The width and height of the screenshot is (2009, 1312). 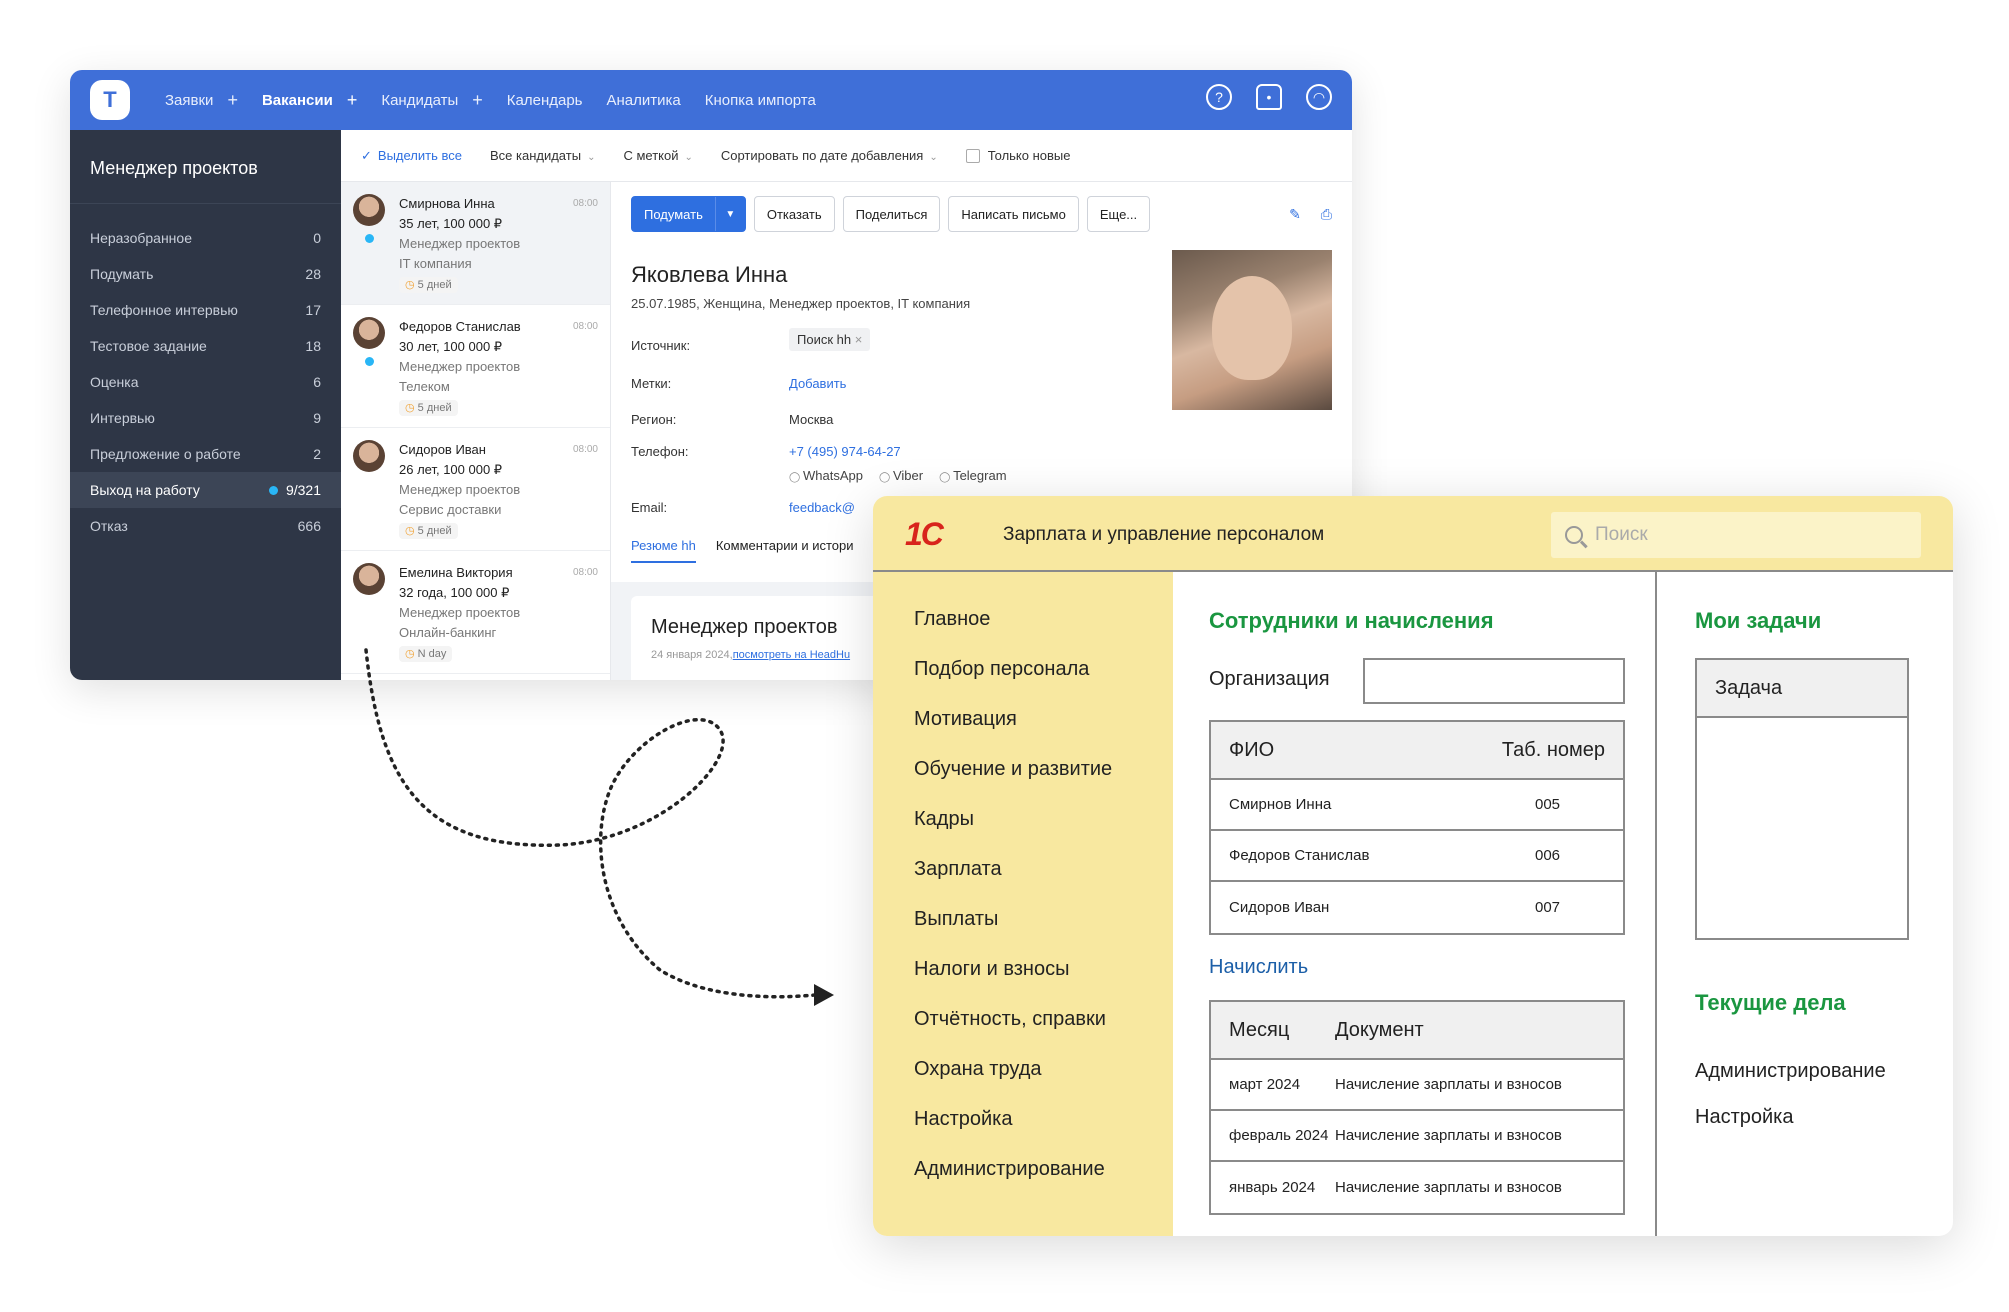 What do you see at coordinates (1043, 883) in the screenshot?
I see `menu-item: Зарплата` at bounding box center [1043, 883].